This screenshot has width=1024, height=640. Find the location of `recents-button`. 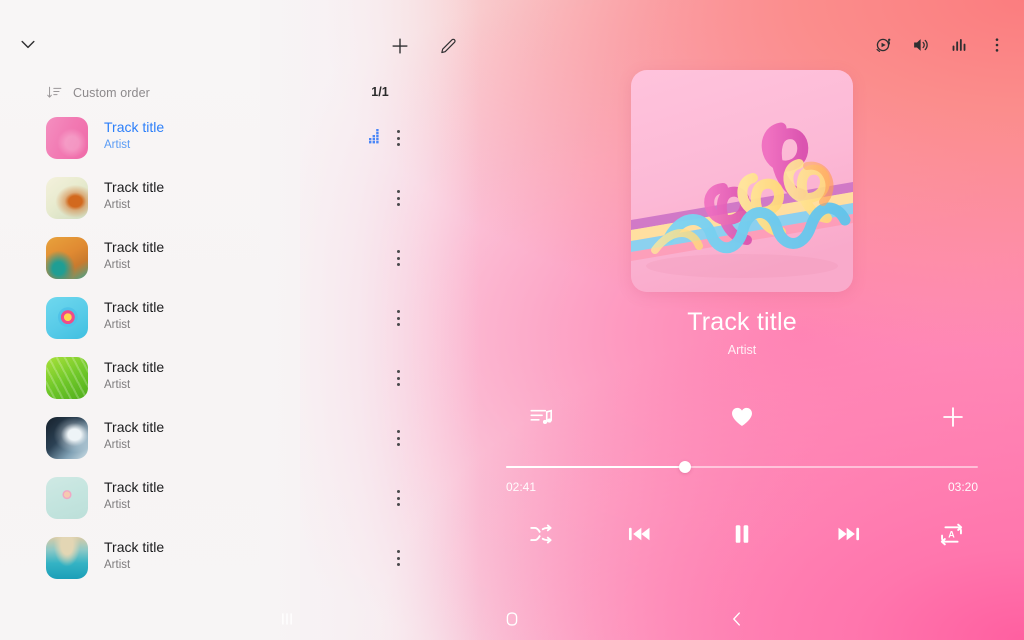

recents-button is located at coordinates (287, 619).